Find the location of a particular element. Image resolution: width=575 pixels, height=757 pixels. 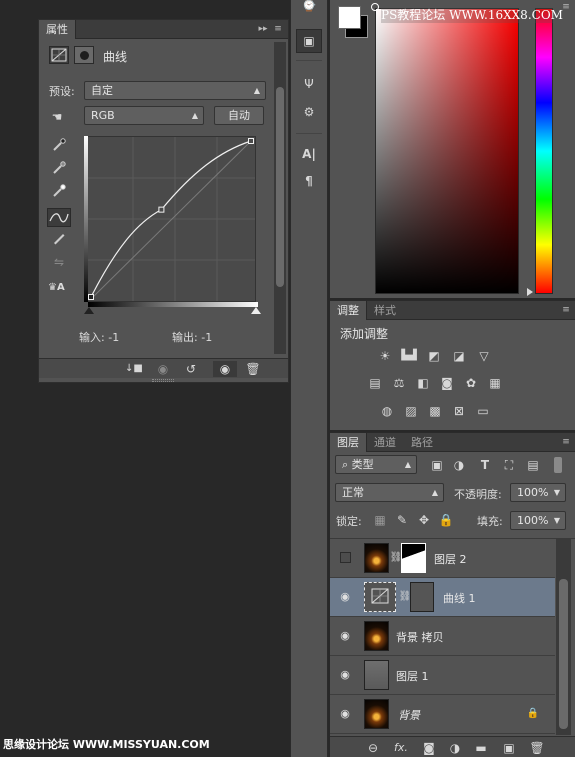

new-group-icon: ▬ is located at coordinates (481, 748).